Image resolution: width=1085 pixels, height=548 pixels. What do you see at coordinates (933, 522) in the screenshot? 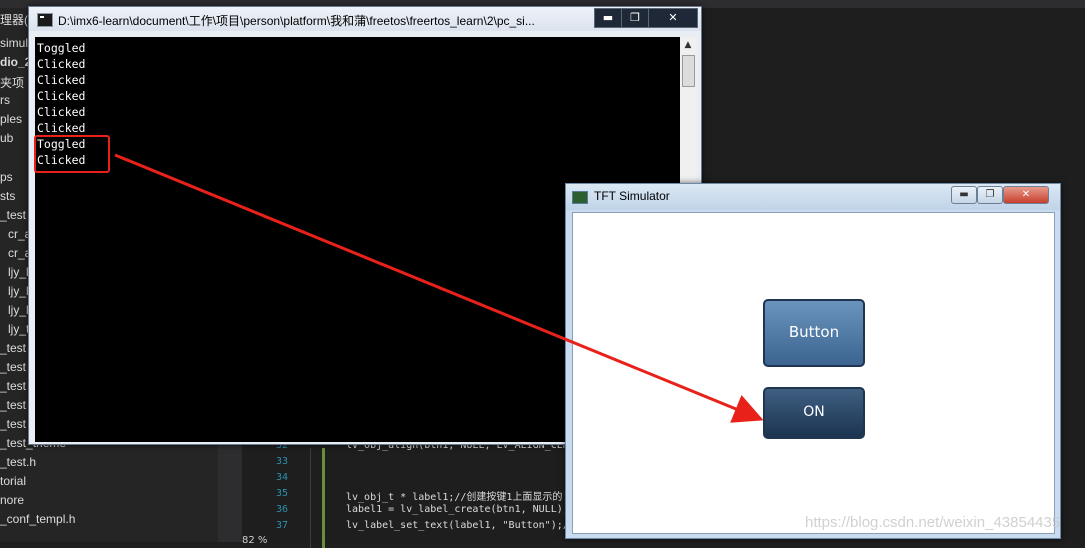
I see `watermark: https://blog.csdn.net/weixin_43854435` at bounding box center [933, 522].